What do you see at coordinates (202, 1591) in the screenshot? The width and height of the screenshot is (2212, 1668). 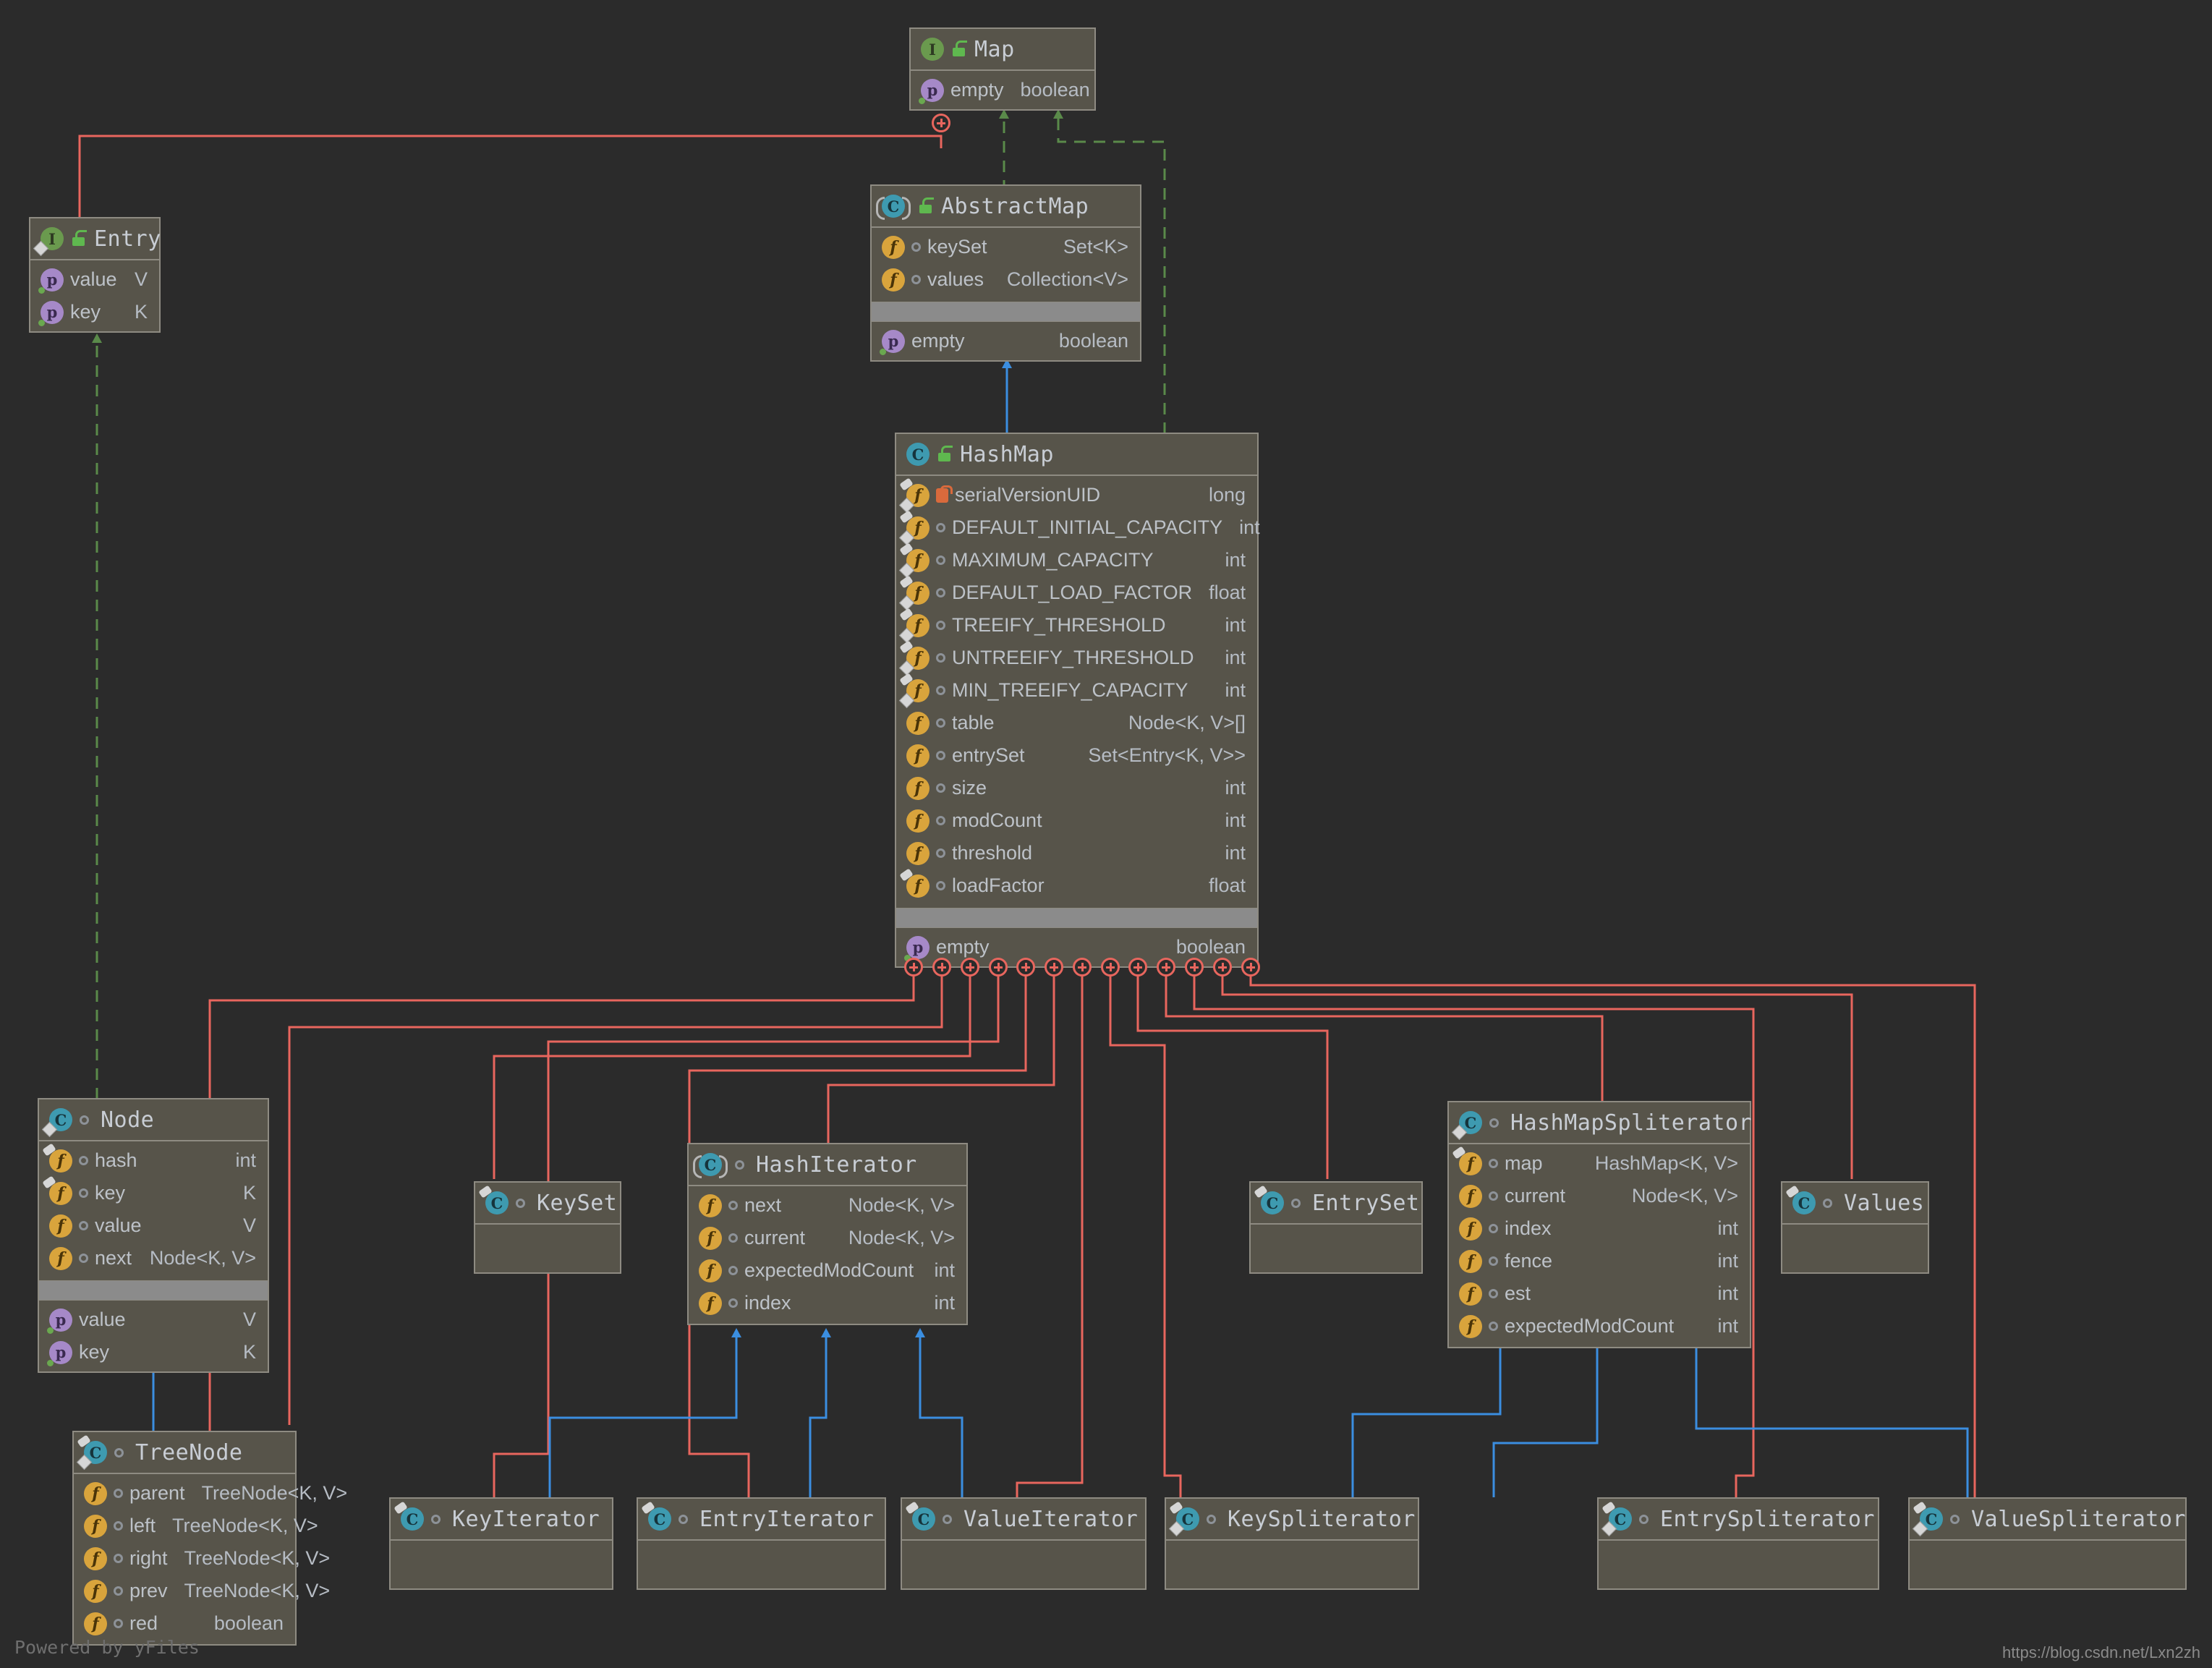 I see `field-row: f prev TreeNode<K, V>` at bounding box center [202, 1591].